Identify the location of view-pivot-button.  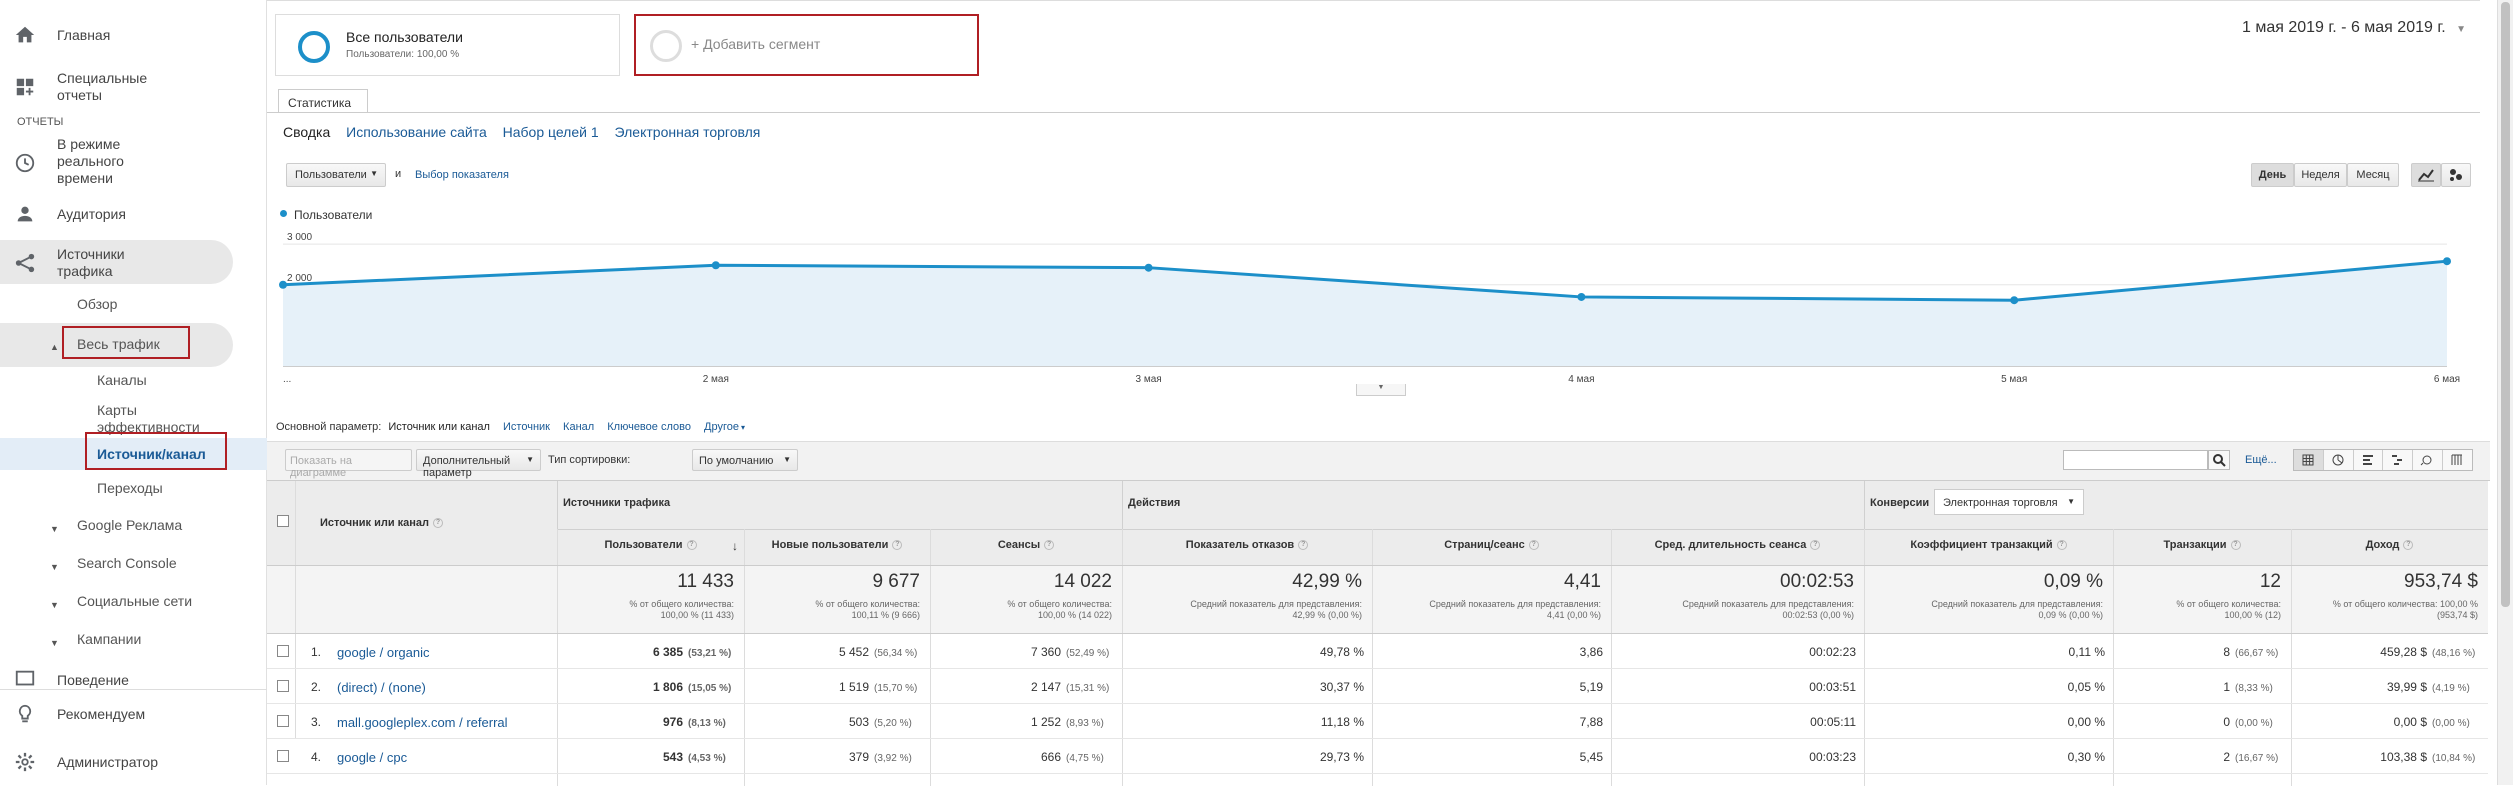
(2457, 460).